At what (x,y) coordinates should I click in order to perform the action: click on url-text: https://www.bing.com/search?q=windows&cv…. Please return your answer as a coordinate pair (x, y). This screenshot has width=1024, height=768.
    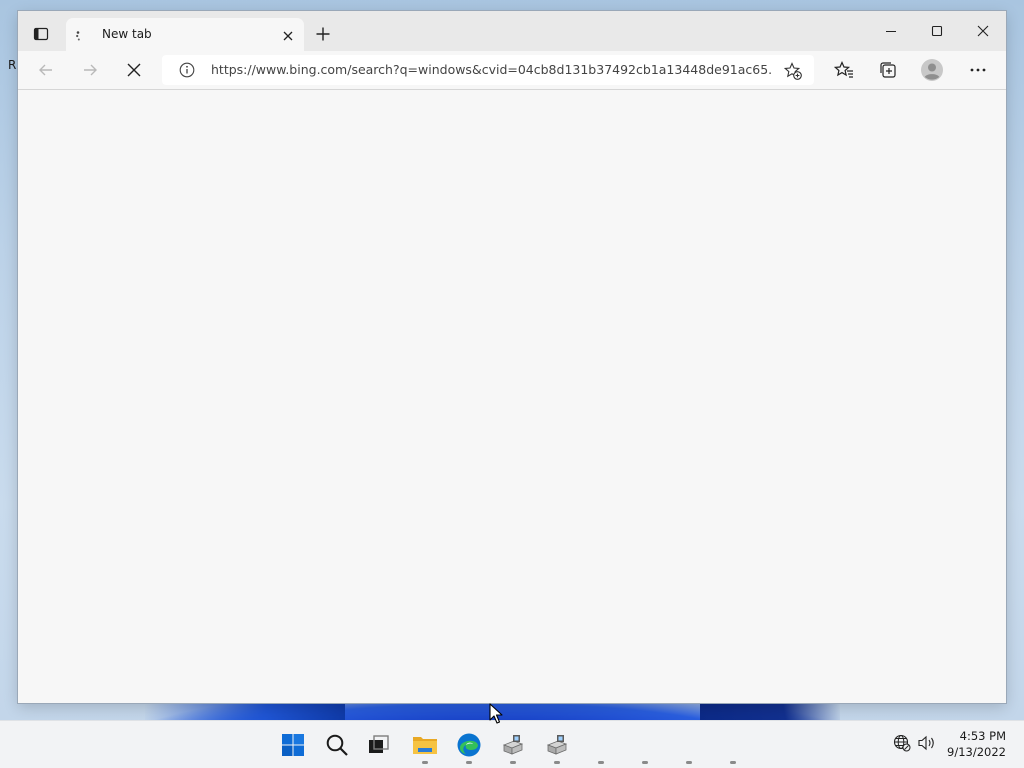
    Looking at the image, I should click on (491, 69).